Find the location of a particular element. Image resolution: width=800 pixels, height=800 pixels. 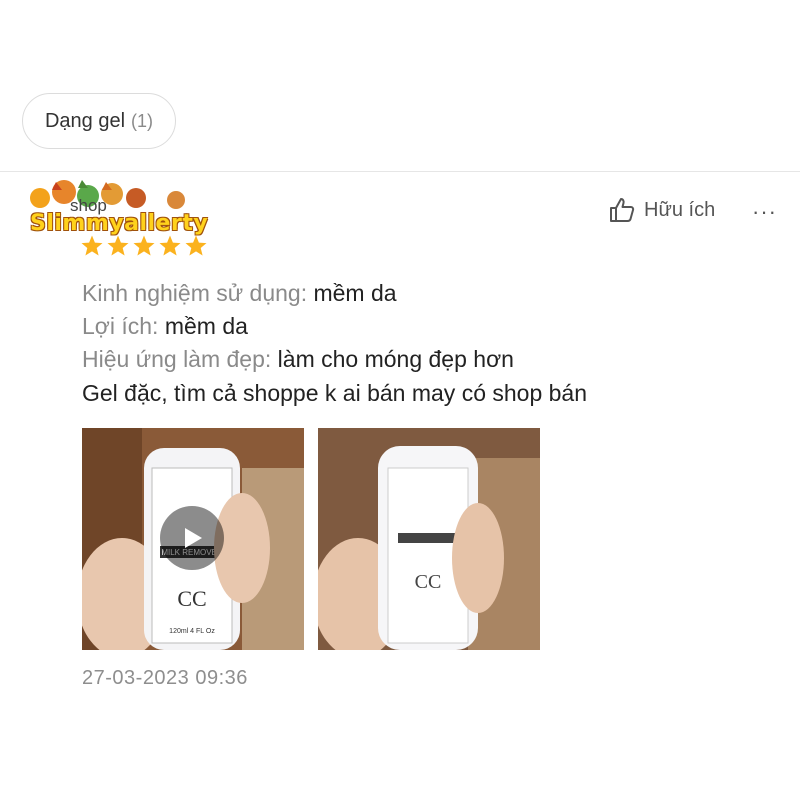

attribute-label: Kinh nghiệm sử dụng: is located at coordinates (195, 293).